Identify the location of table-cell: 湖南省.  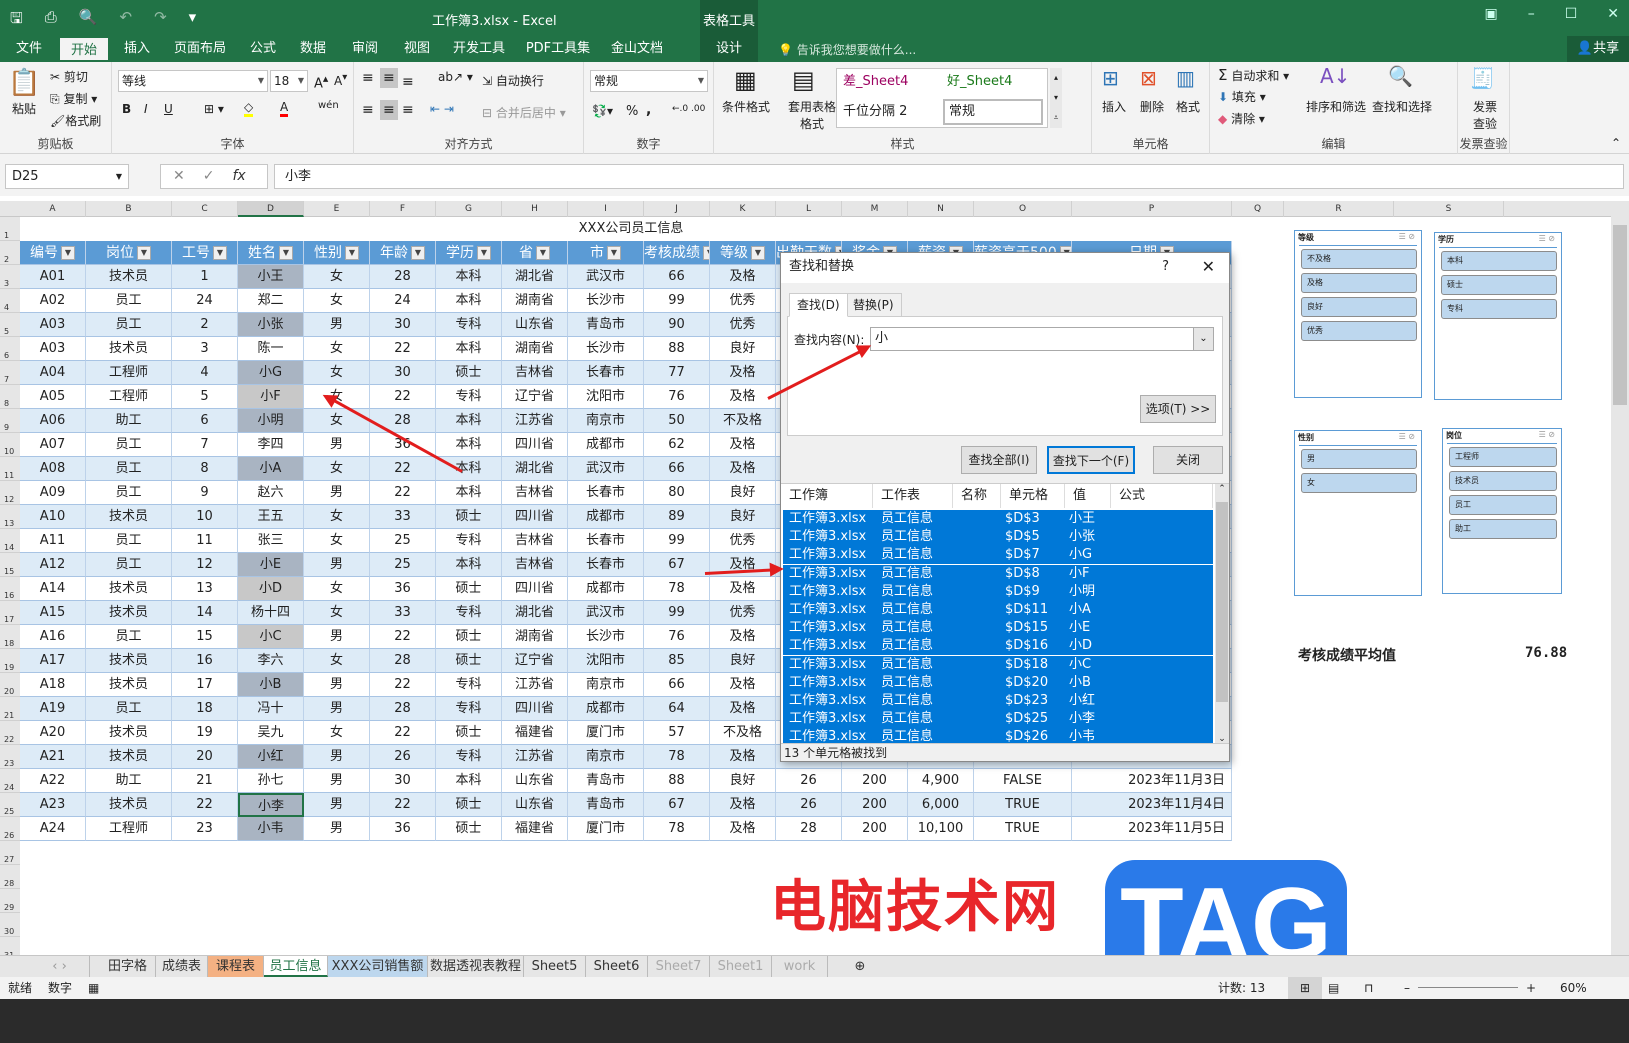
(535, 637).